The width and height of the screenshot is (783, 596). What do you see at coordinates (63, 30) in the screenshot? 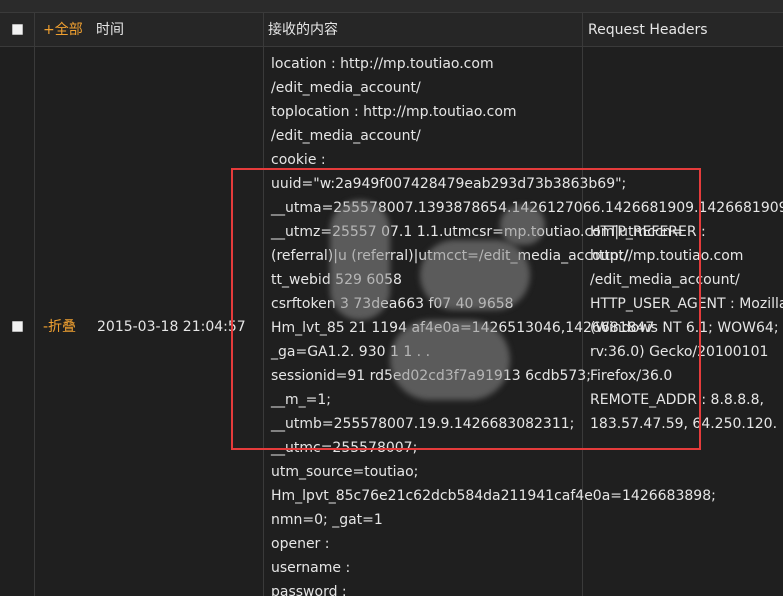
I see `expand-all-link: +全部` at bounding box center [63, 30].